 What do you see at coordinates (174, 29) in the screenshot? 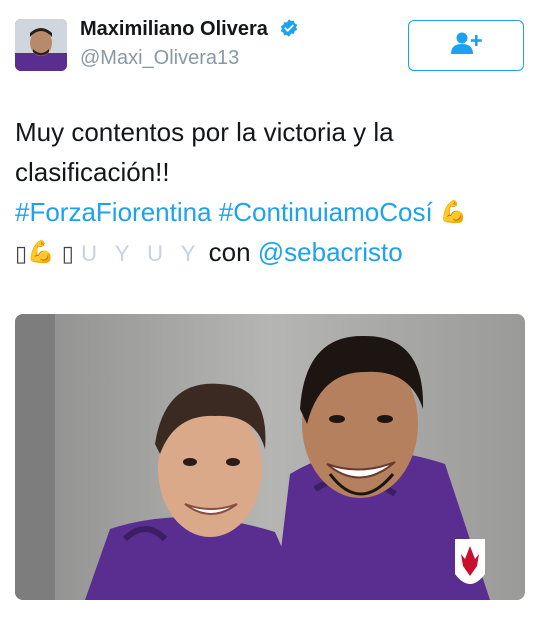
I see `user-name-text: Maximiliano Olivera` at bounding box center [174, 29].